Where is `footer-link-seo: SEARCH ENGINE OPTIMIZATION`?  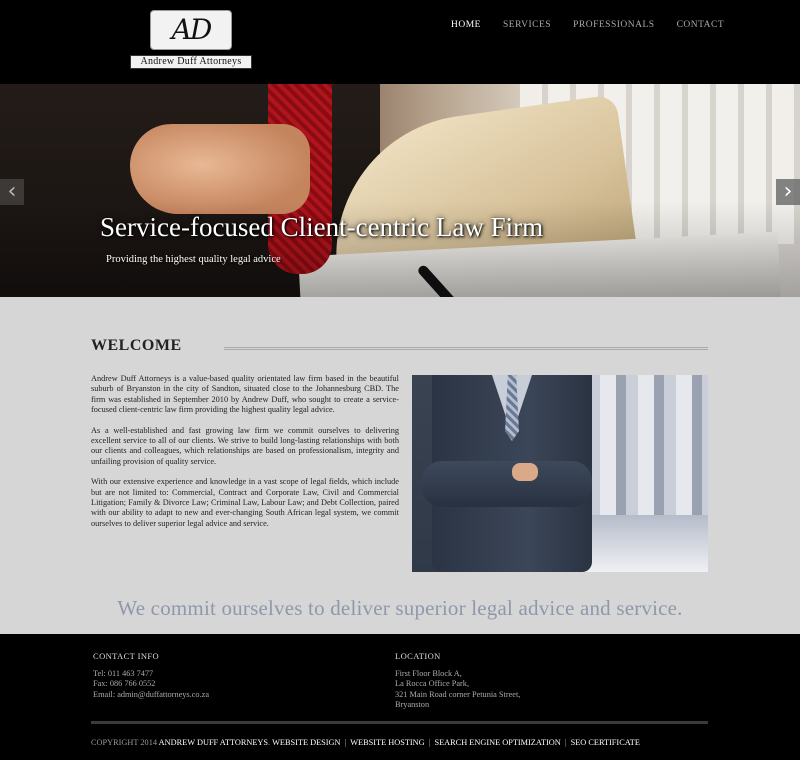 footer-link-seo: SEARCH ENGINE OPTIMIZATION is located at coordinates (497, 742).